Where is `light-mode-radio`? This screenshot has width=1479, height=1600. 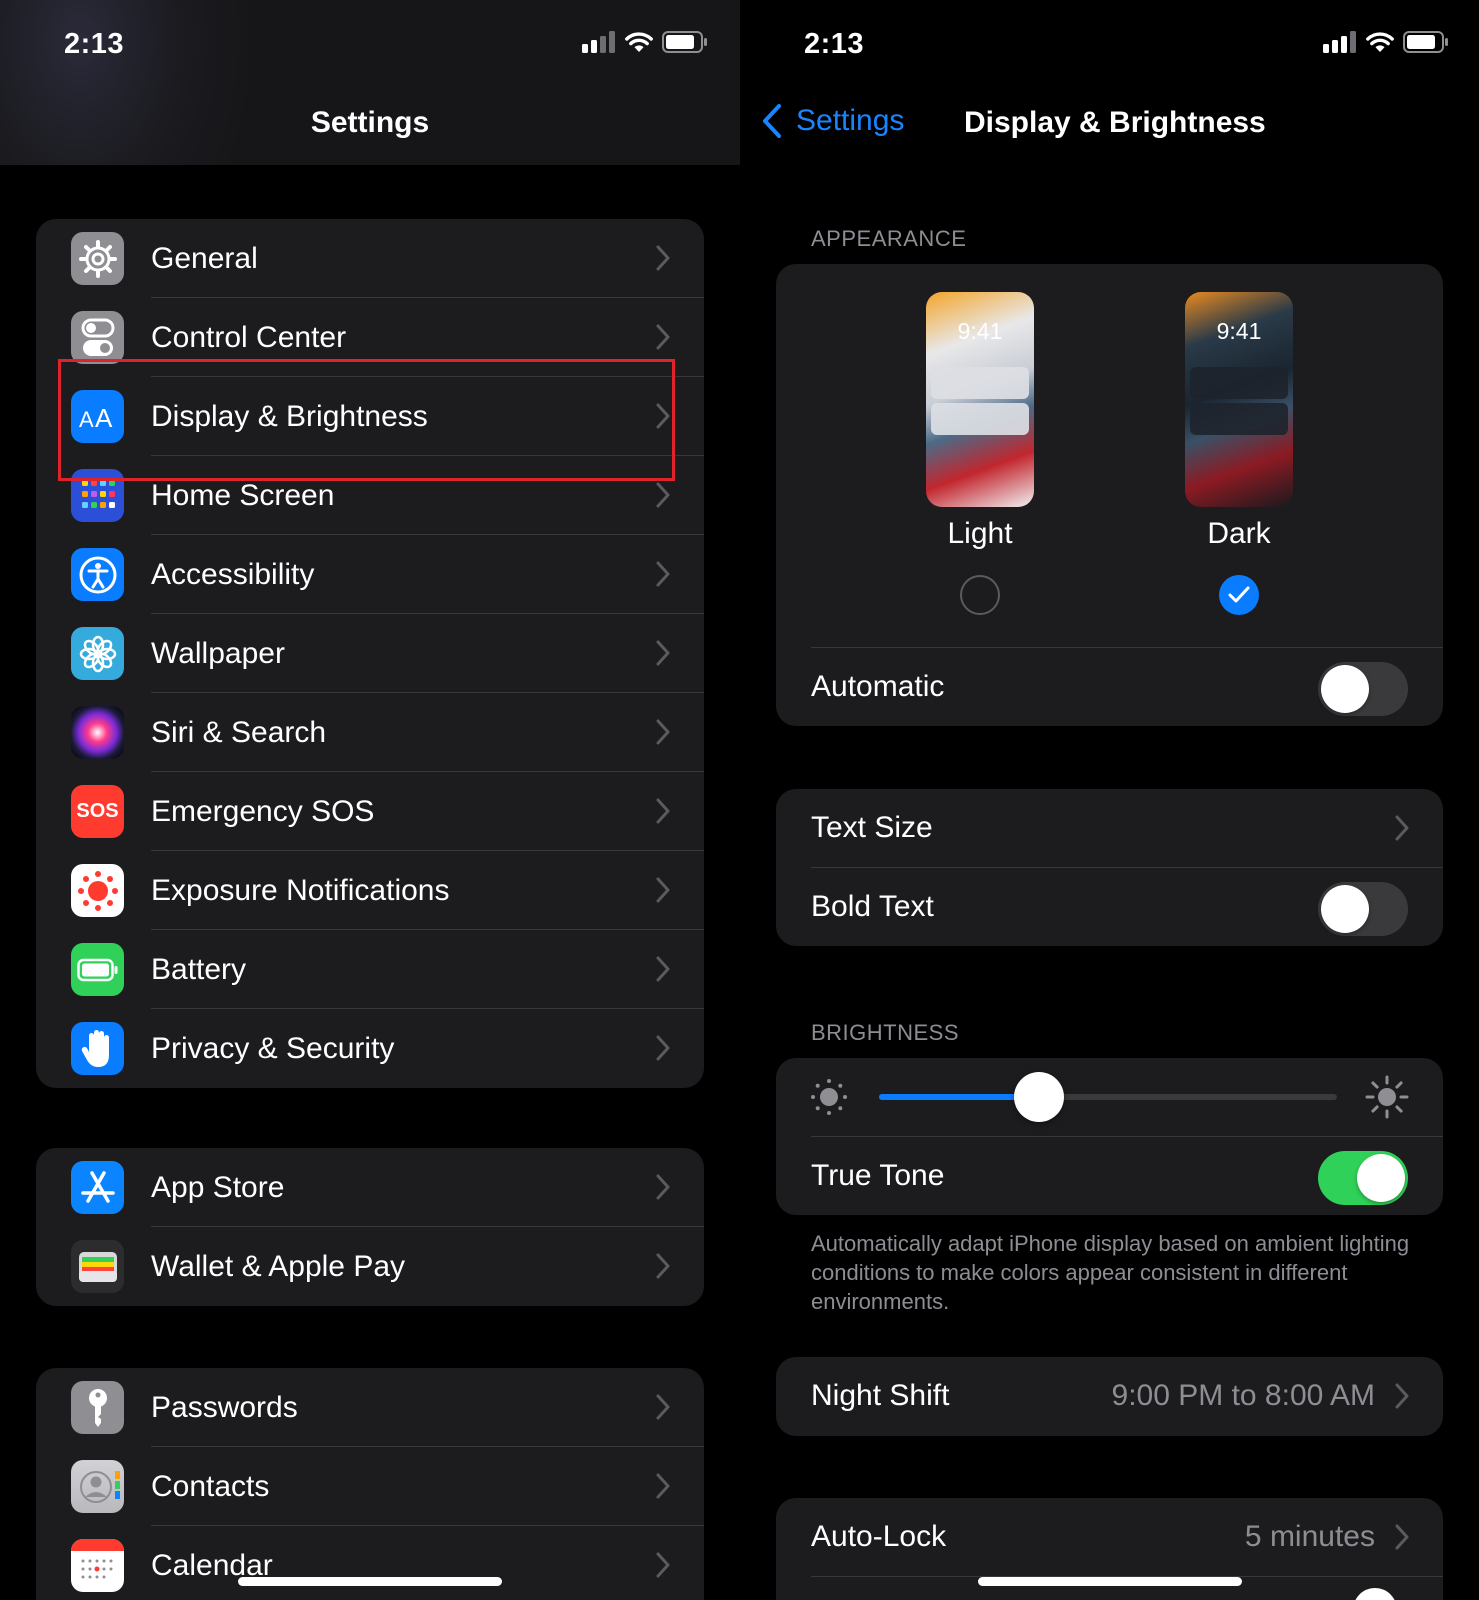
light-mode-radio is located at coordinates (980, 595).